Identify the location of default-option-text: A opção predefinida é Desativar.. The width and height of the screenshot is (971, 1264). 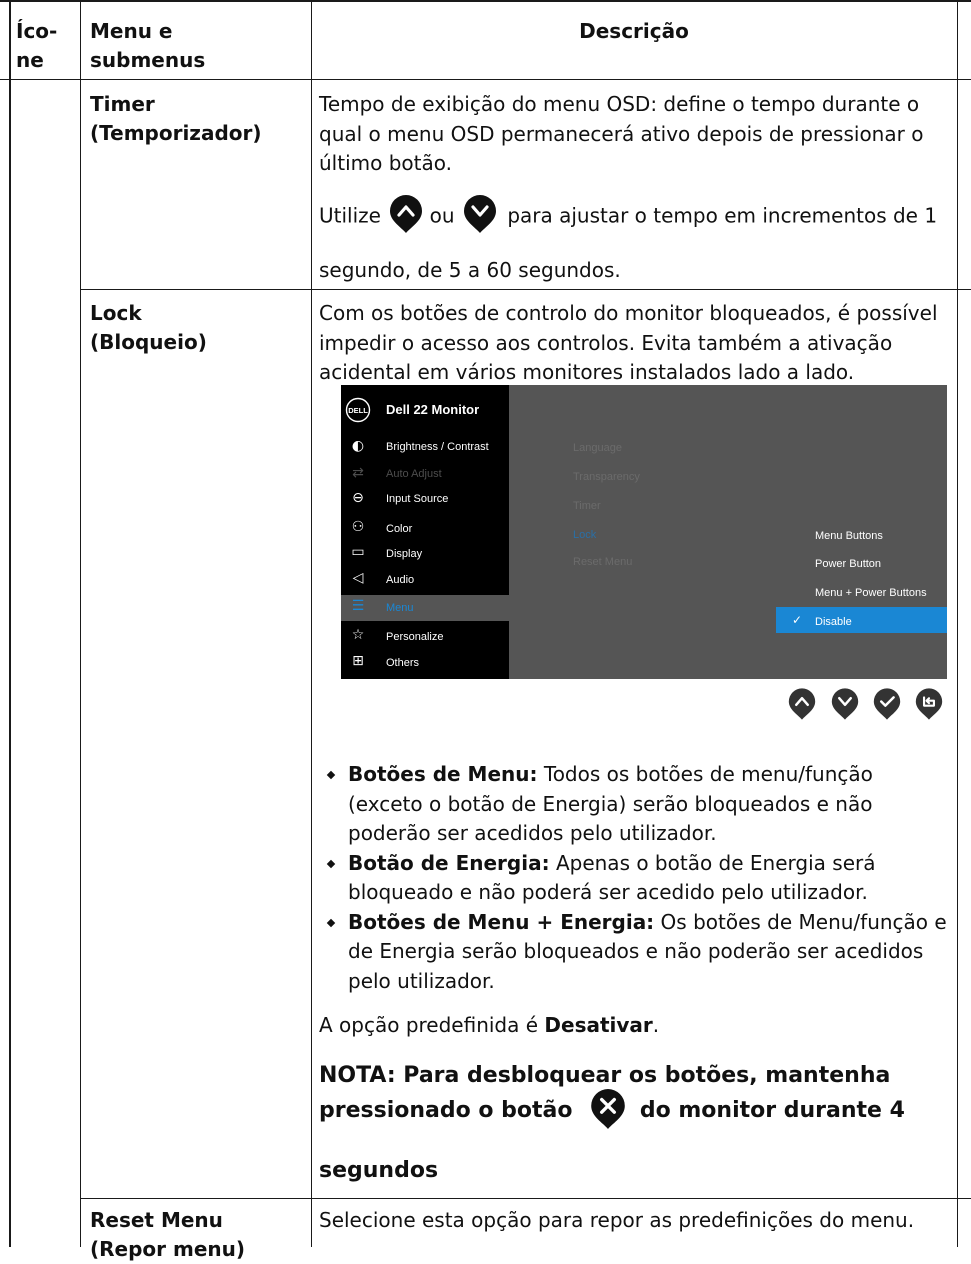
(489, 1025).